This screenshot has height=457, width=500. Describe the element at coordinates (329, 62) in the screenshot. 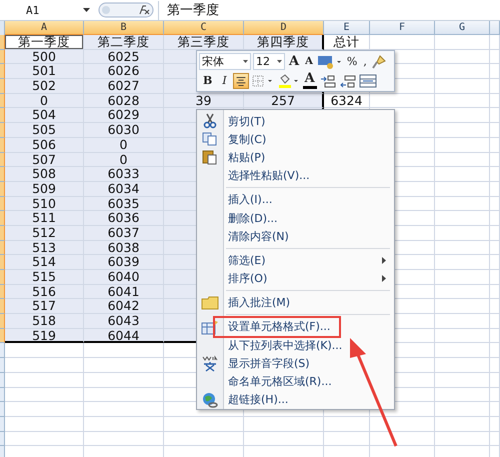

I see `money-icon` at that location.